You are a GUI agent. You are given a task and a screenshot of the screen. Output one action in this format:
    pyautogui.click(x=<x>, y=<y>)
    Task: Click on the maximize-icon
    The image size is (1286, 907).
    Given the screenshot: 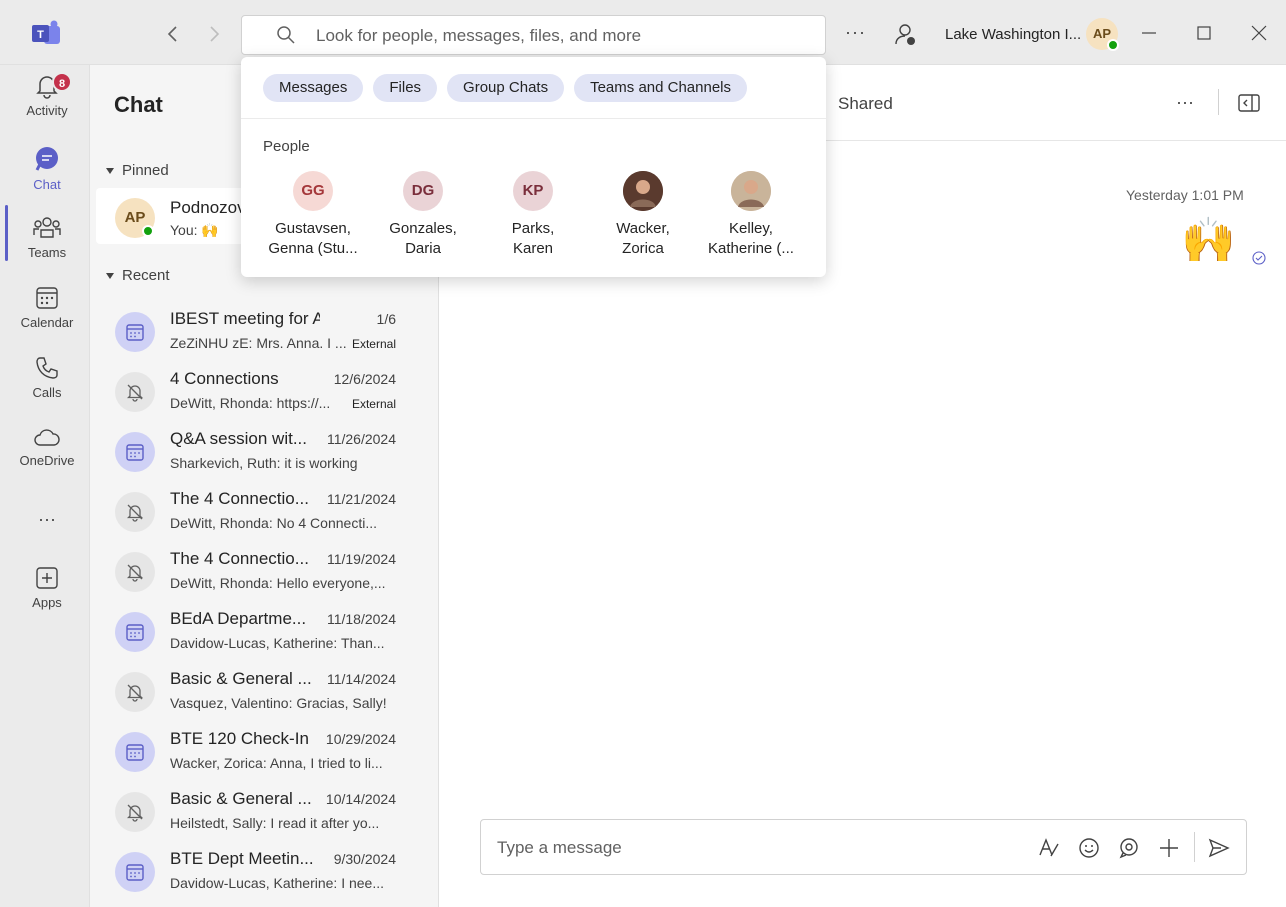 What is the action you would take?
    pyautogui.click(x=1204, y=33)
    